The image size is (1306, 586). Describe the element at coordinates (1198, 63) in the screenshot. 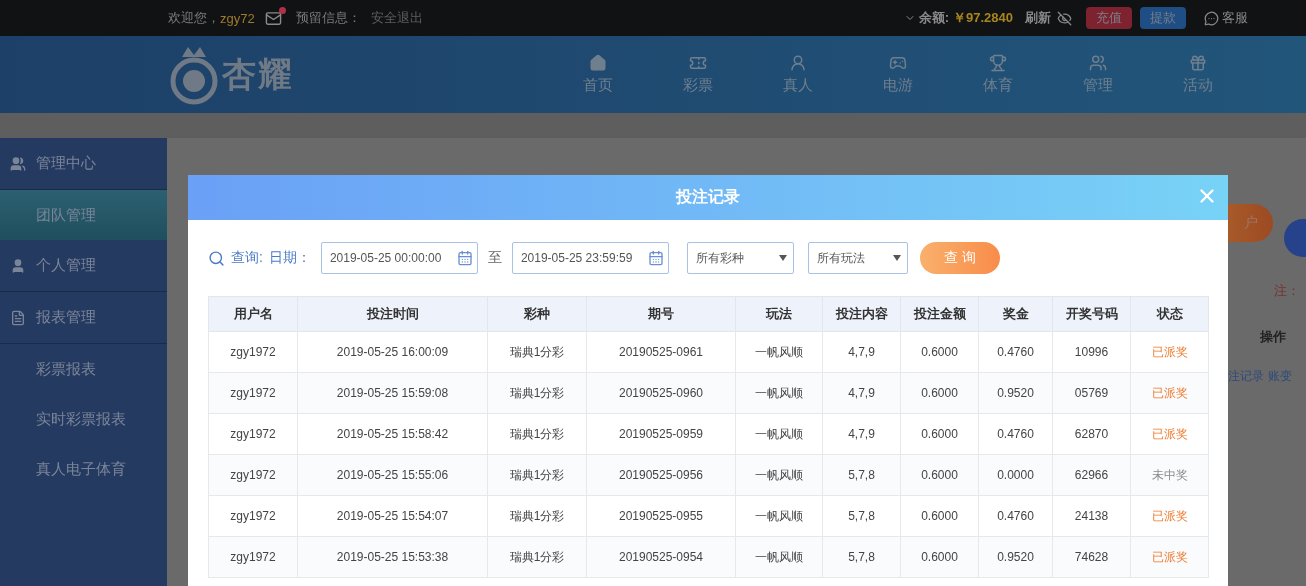

I see `gift-icon` at that location.